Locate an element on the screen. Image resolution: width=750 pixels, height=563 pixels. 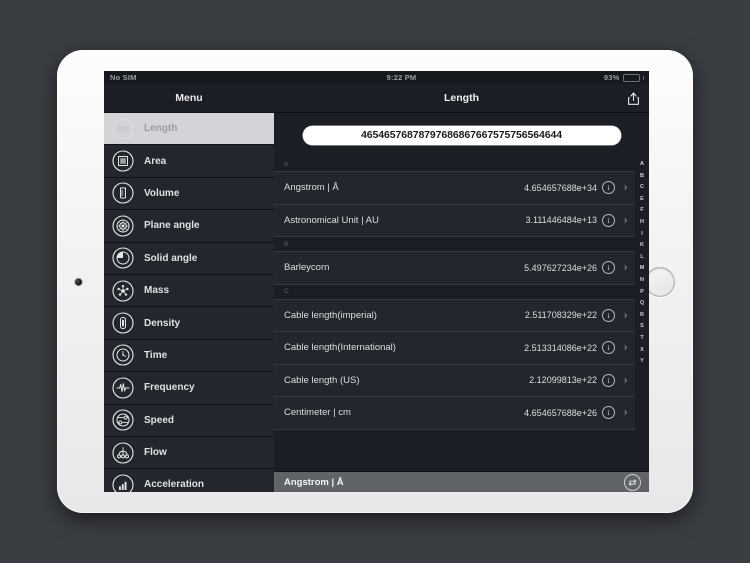
unit-row: Cable length(imperial) 2.511708329e+22 i › is located at coordinates (454, 315).